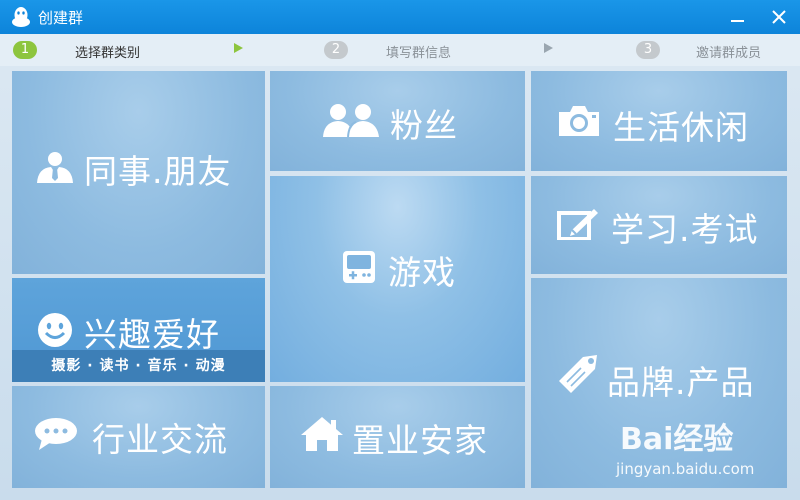 The image size is (800, 500). Describe the element at coordinates (108, 53) in the screenshot. I see `step-1-label: 选择群类别` at that location.